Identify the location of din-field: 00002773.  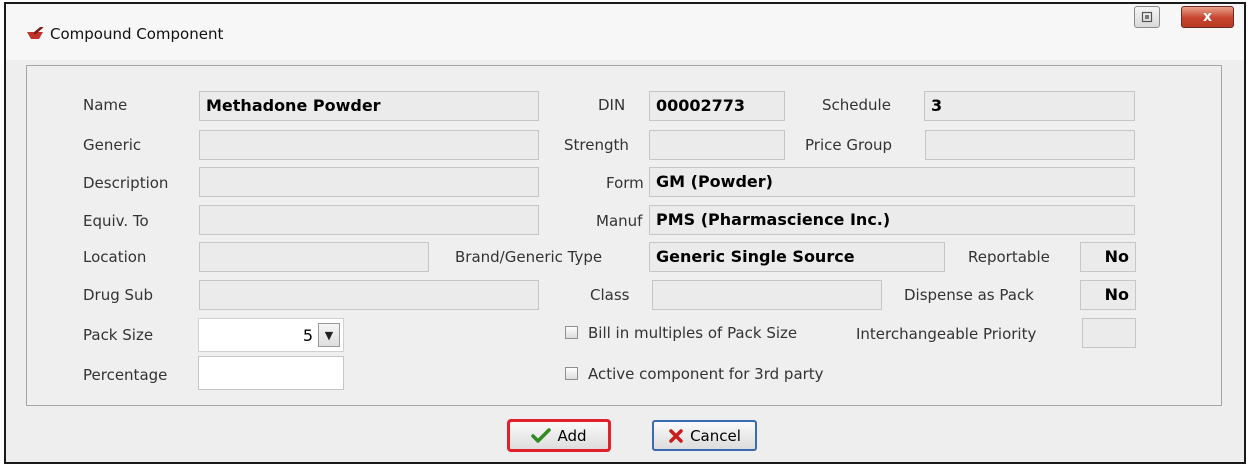
(717, 106).